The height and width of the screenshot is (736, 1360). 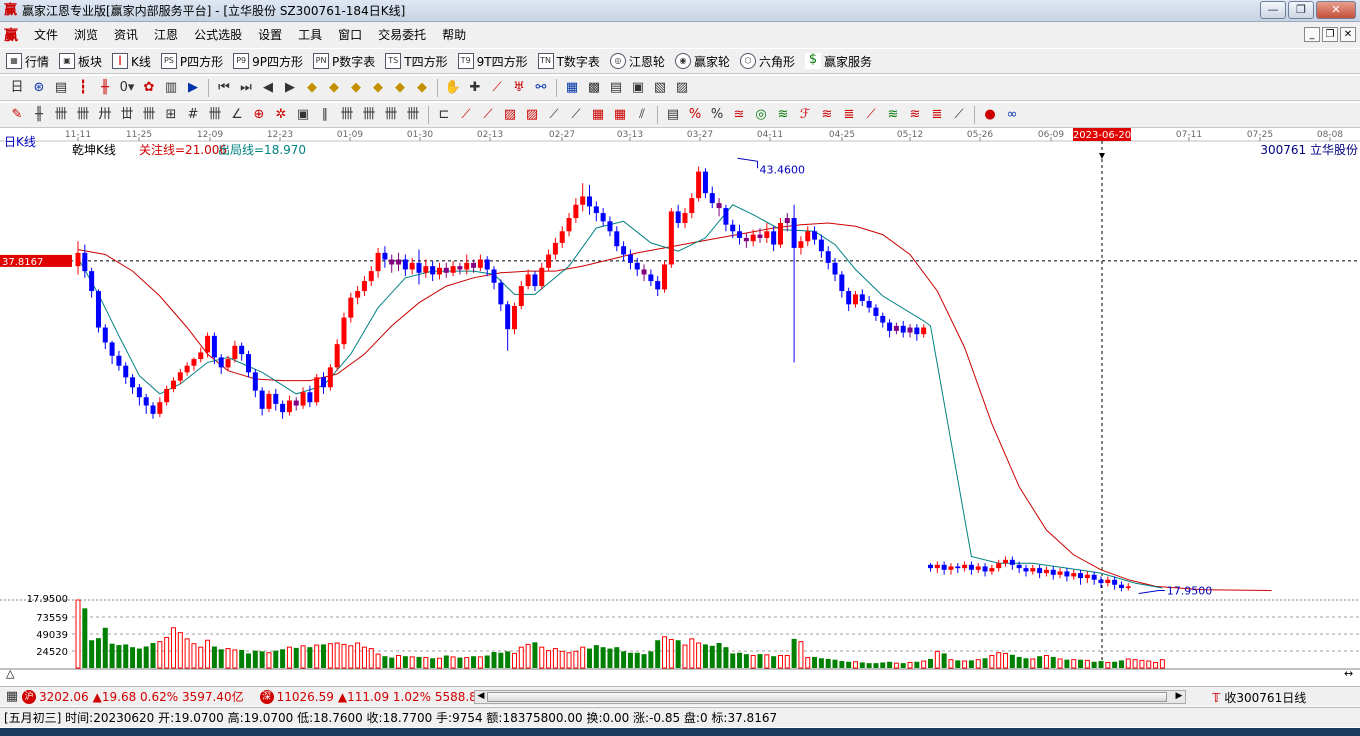 I want to click on slope-icon: ⟋, so click(x=554, y=115).